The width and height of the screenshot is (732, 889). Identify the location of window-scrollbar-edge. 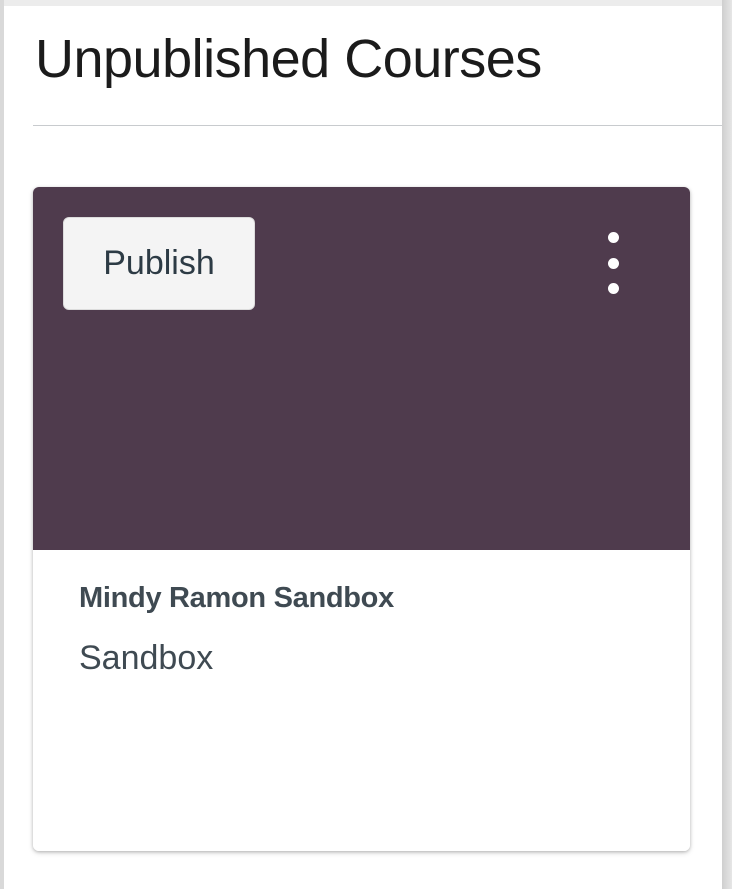
(727, 444).